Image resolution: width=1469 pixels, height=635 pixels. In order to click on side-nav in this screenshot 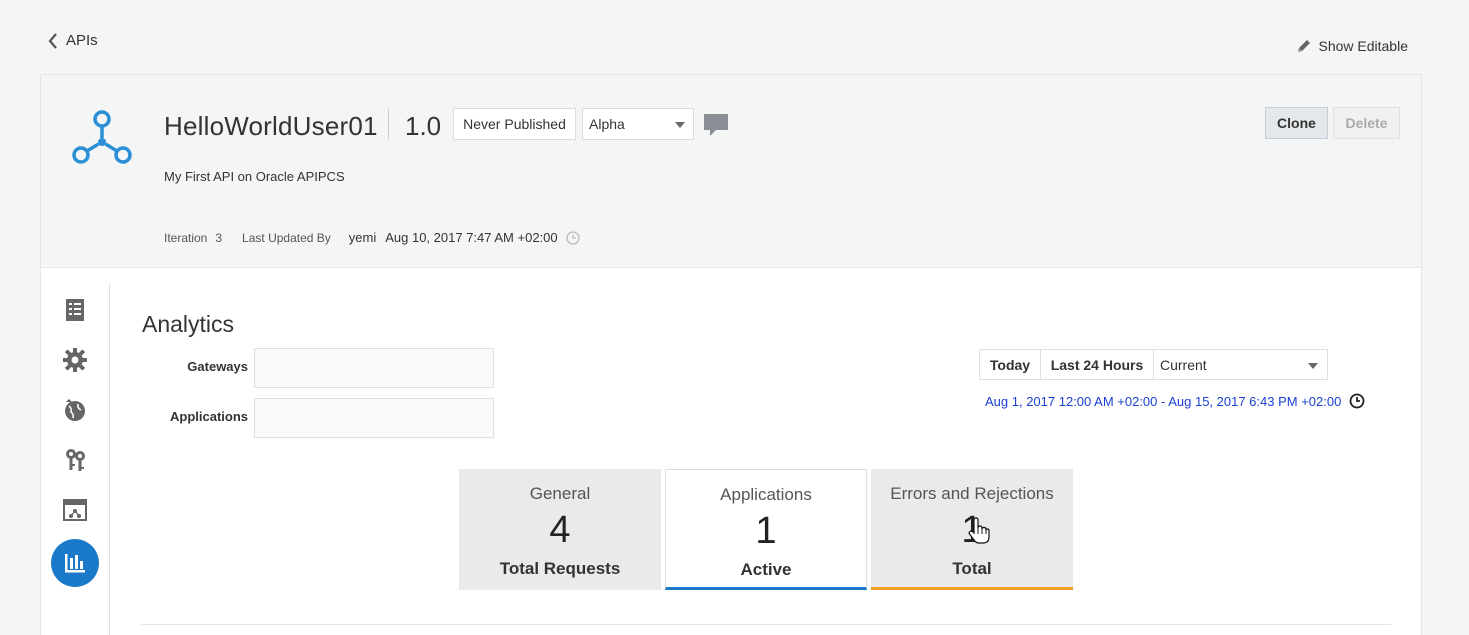, I will do `click(75, 459)`.